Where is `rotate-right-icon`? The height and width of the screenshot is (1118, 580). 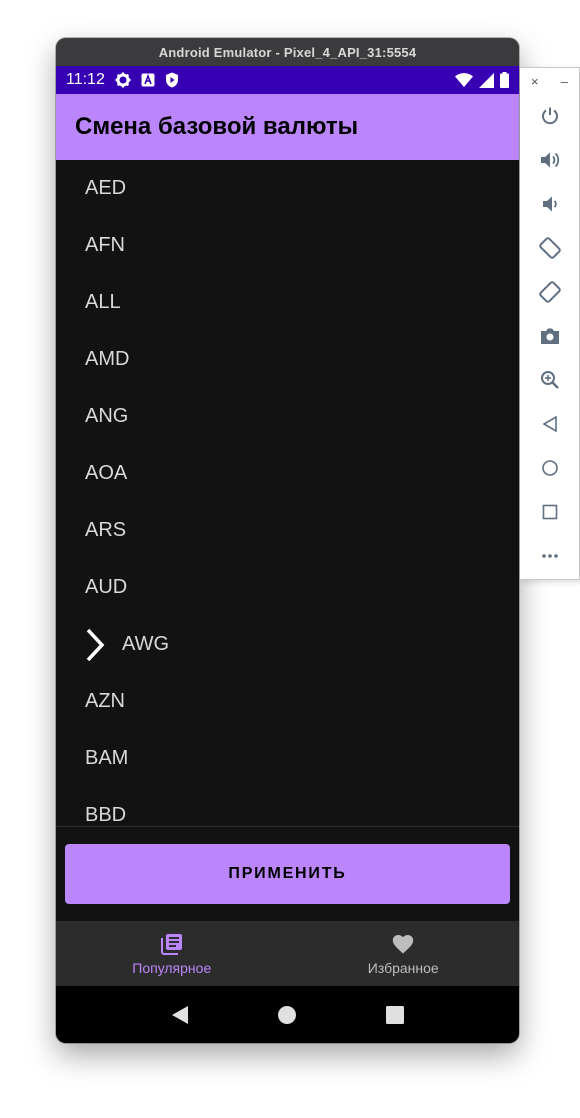
rotate-right-icon is located at coordinates (549, 292).